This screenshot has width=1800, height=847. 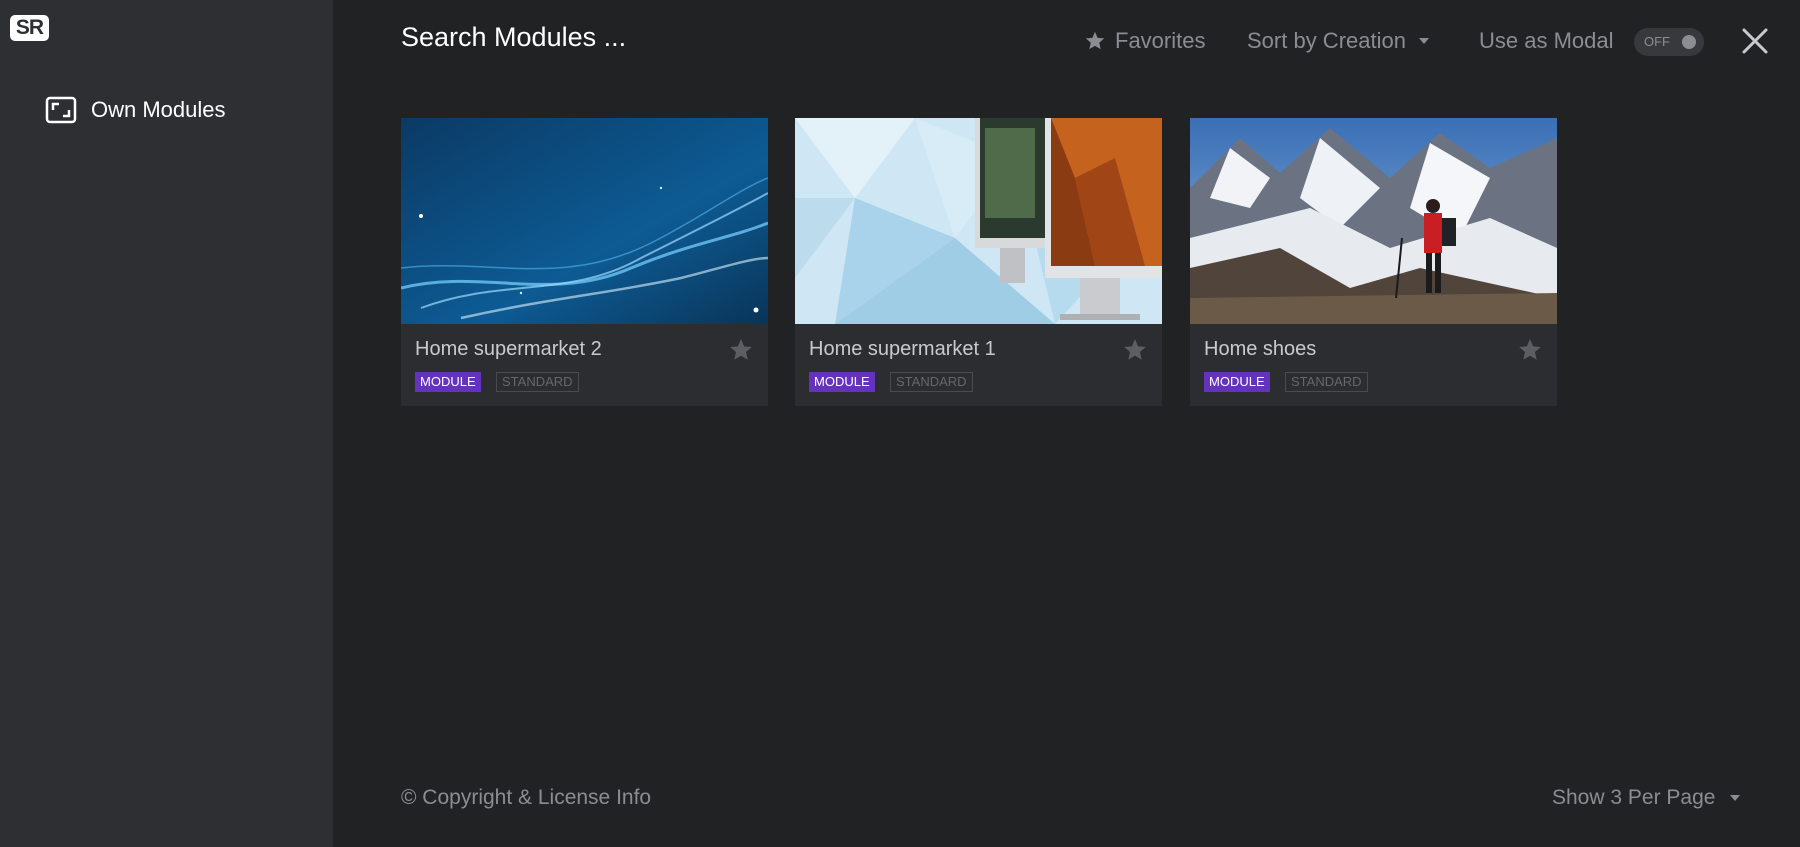 I want to click on favorites-button: Favorites, so click(x=1144, y=41).